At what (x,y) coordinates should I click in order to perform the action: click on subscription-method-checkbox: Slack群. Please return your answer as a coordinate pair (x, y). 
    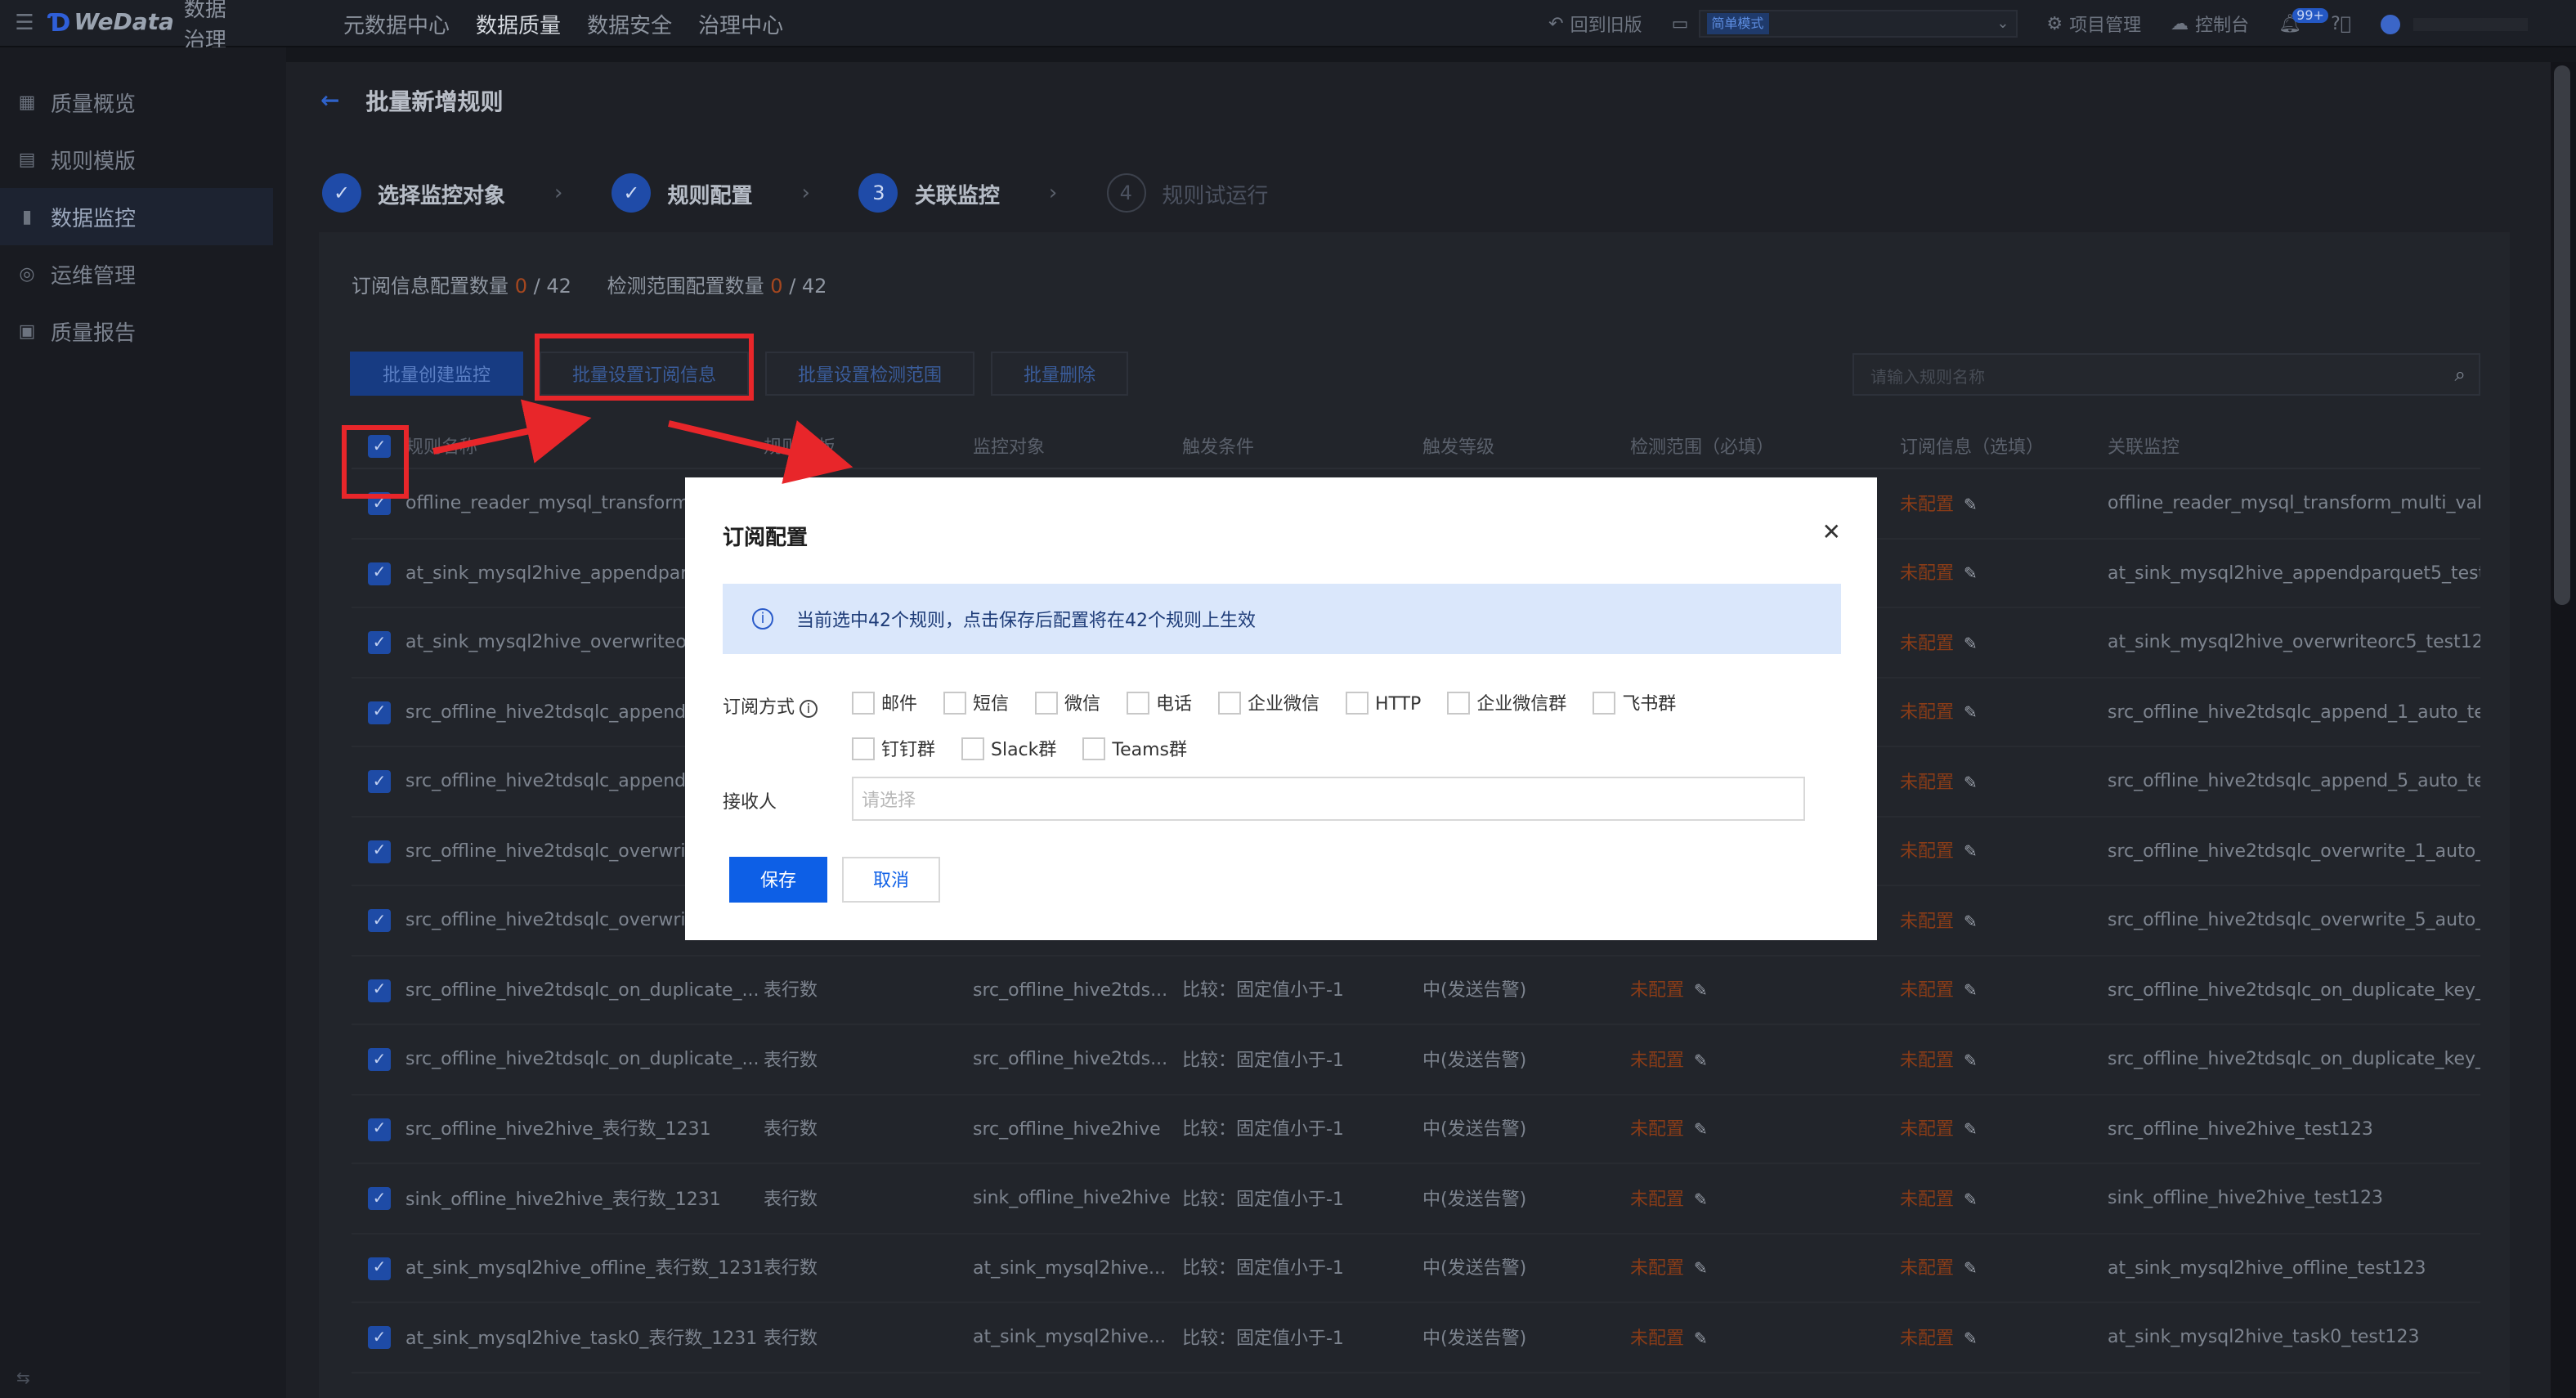
    Looking at the image, I should click on (1009, 749).